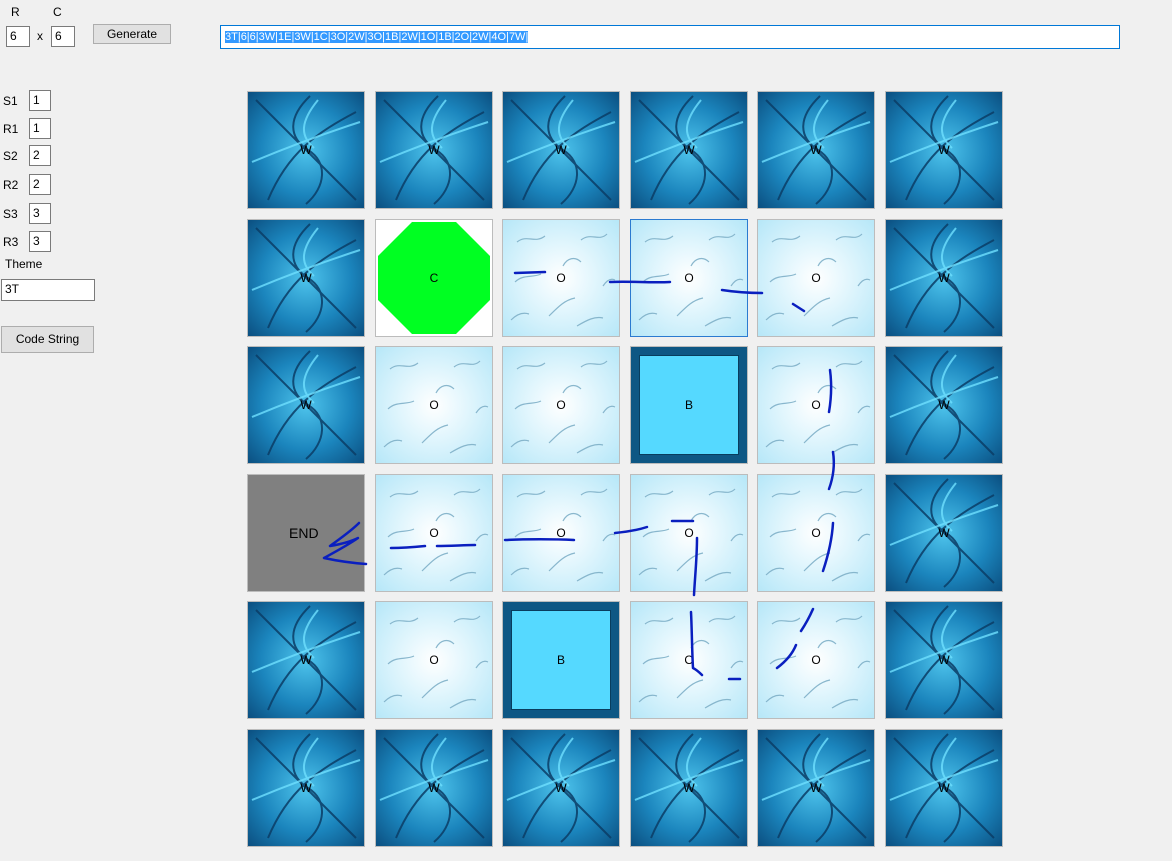  I want to click on rows-label: R, so click(15, 12).